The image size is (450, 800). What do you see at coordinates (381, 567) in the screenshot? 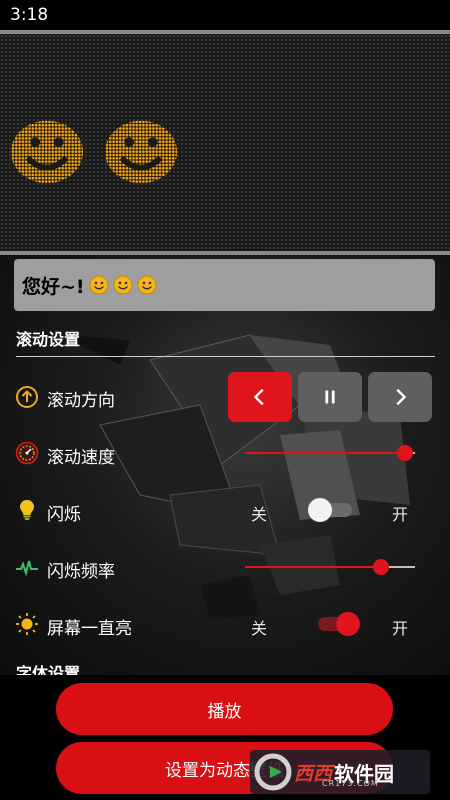
I see `blink-frequency-slider-thumb` at bounding box center [381, 567].